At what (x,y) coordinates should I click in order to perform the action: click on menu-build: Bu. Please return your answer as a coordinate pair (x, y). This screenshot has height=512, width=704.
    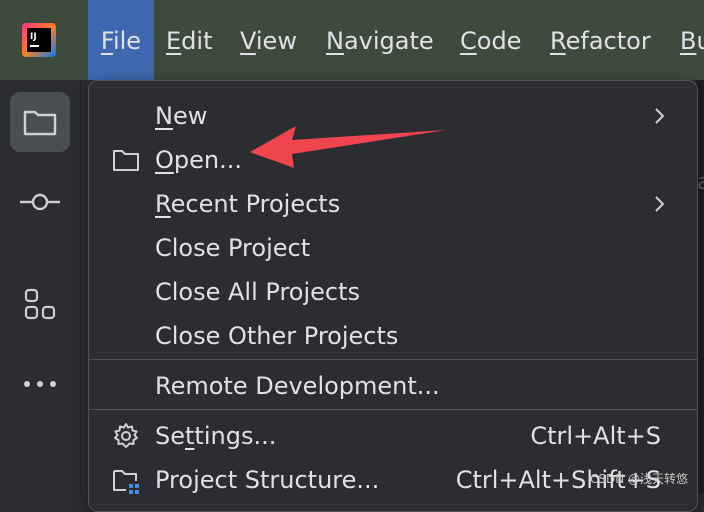
    Looking at the image, I should click on (692, 40).